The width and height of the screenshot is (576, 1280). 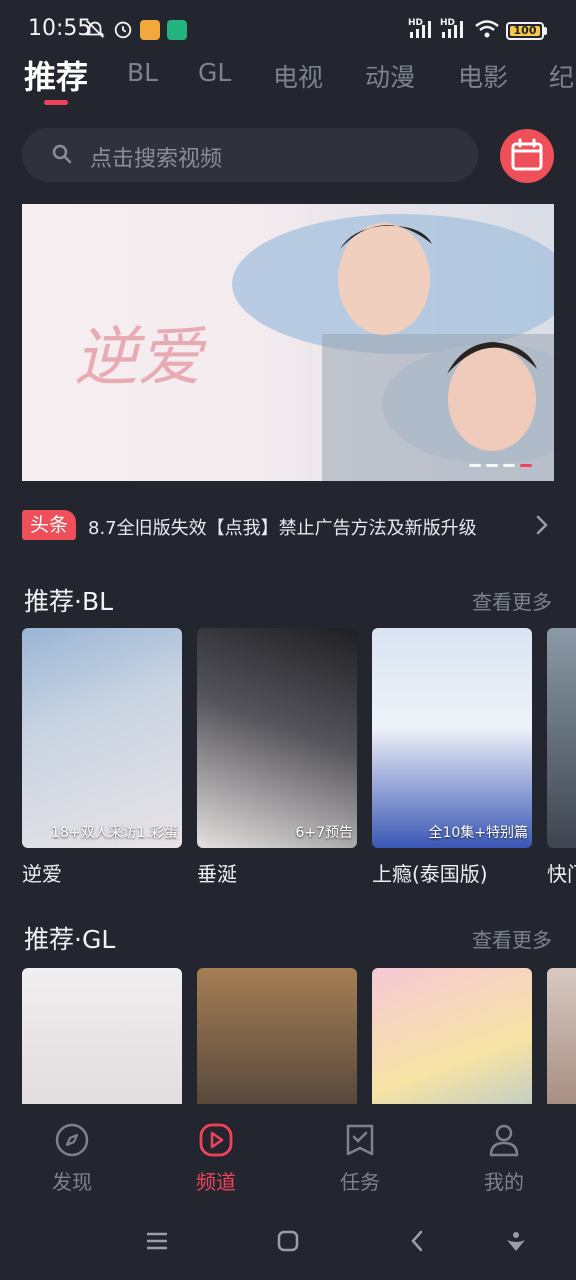 I want to click on video-title: 上瘾(泰国版), so click(x=430, y=874).